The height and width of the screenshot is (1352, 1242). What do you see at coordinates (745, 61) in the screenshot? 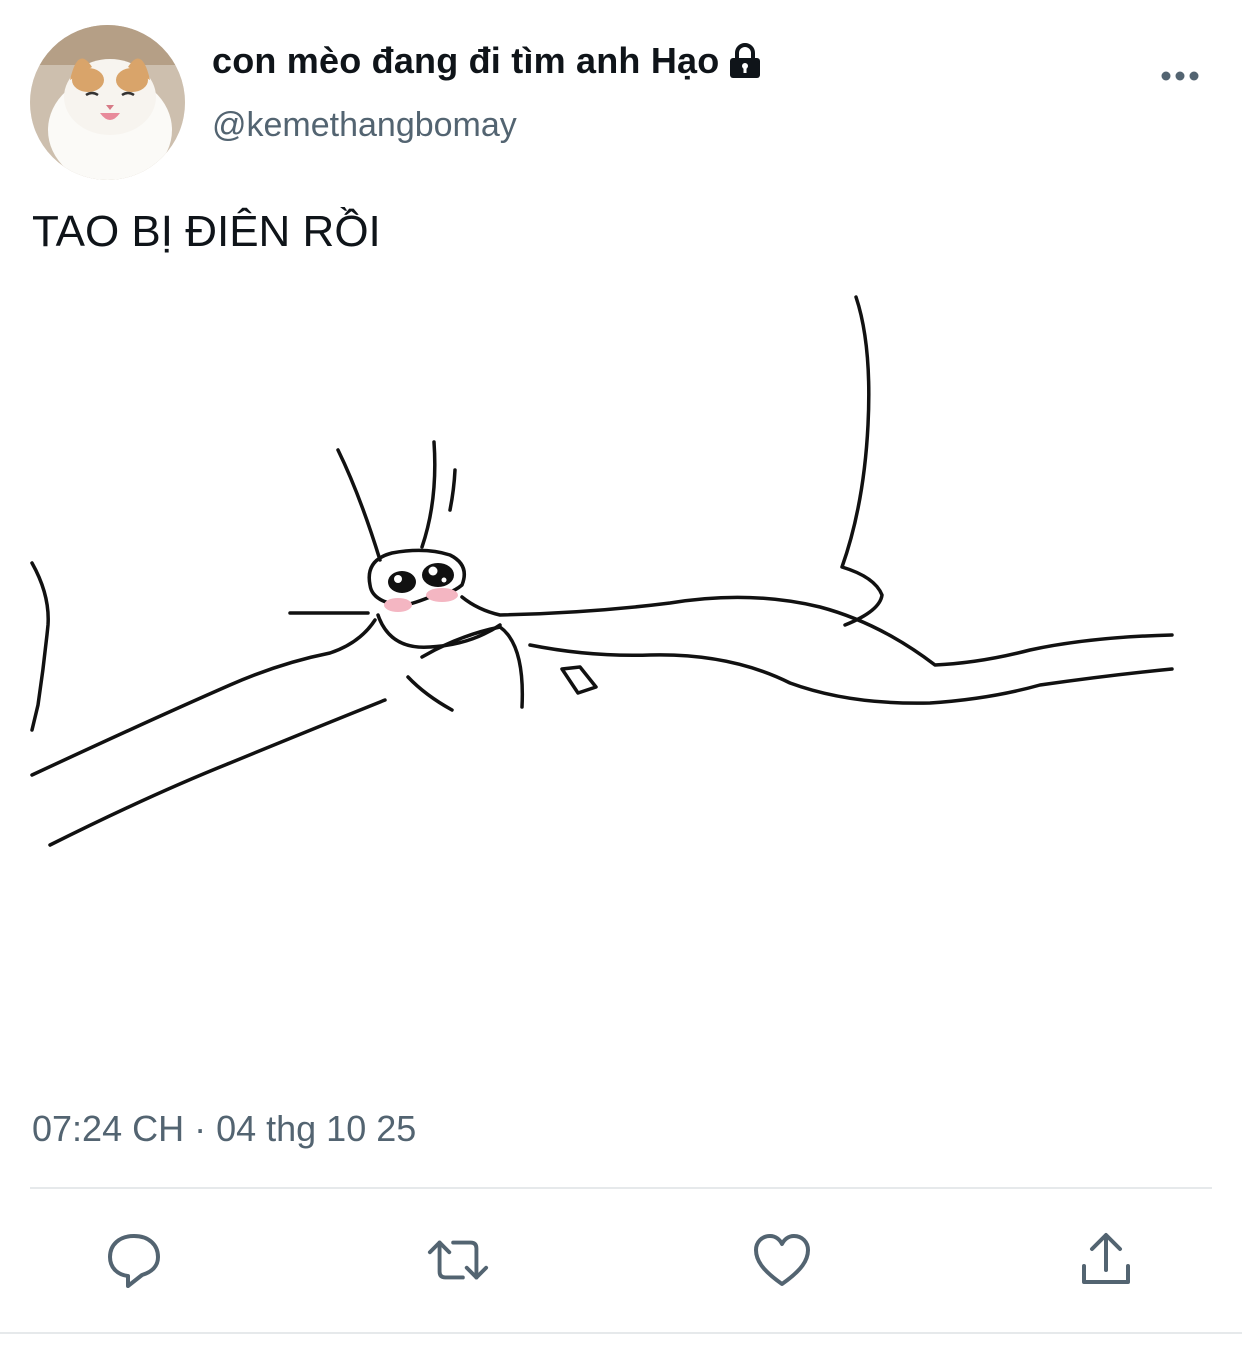
I see `lock-icon` at bounding box center [745, 61].